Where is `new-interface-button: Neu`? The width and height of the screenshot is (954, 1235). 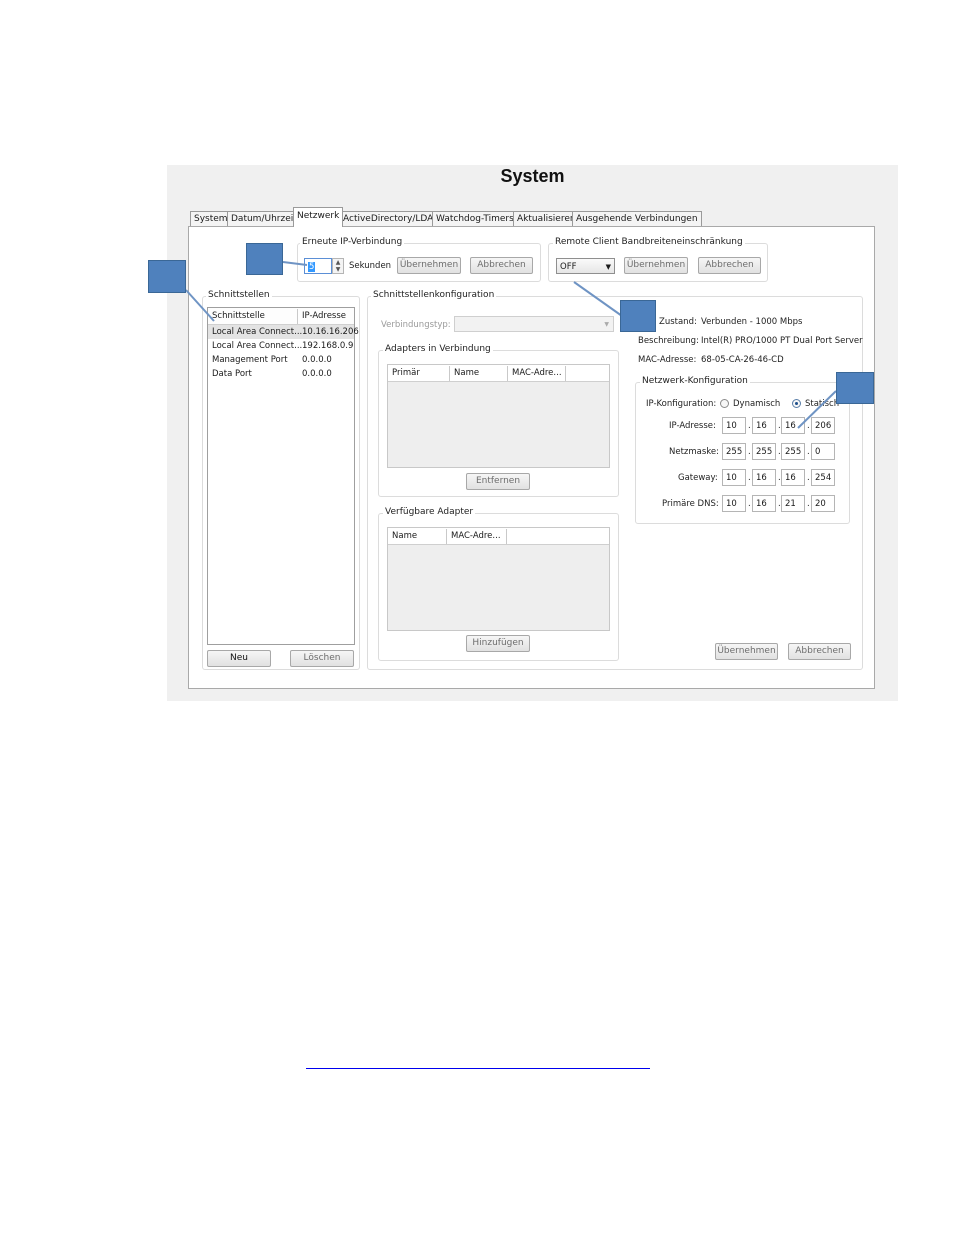 new-interface-button: Neu is located at coordinates (239, 658).